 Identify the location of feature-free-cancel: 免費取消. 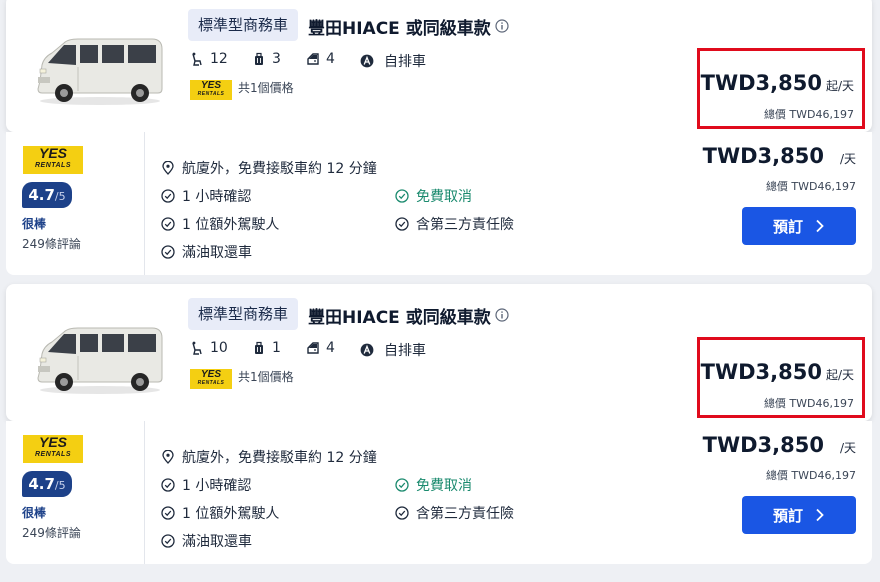
(433, 196).